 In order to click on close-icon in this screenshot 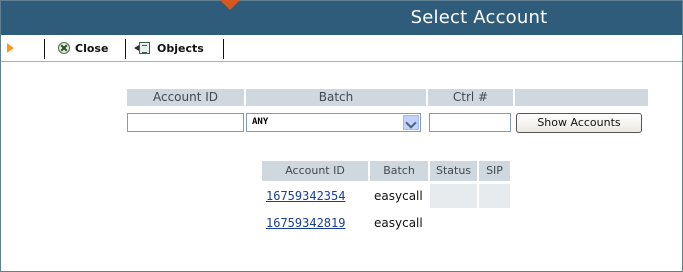, I will do `click(64, 48)`.